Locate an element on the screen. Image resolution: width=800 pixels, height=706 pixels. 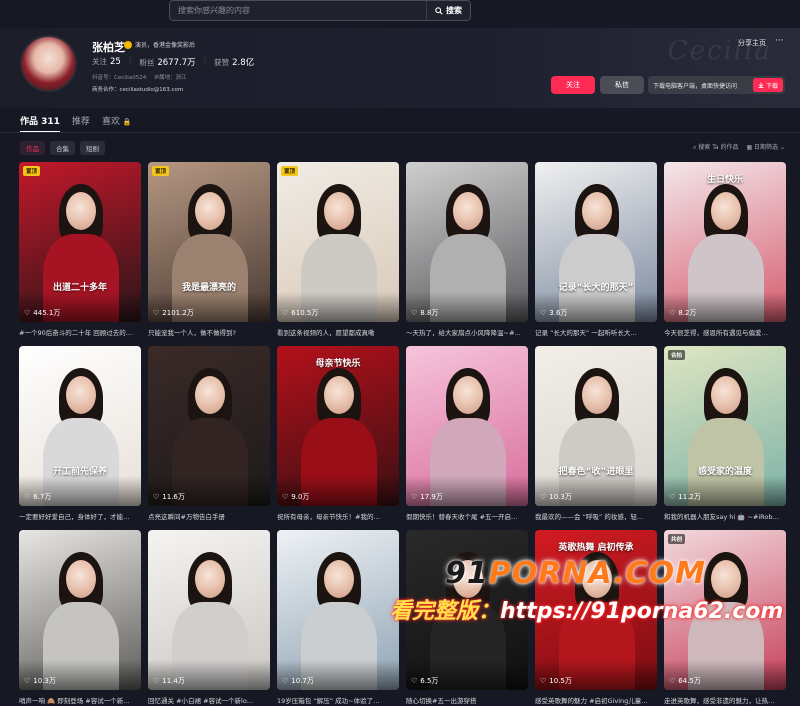
like-count: ♡ 10.5万 is located at coordinates (556, 681).